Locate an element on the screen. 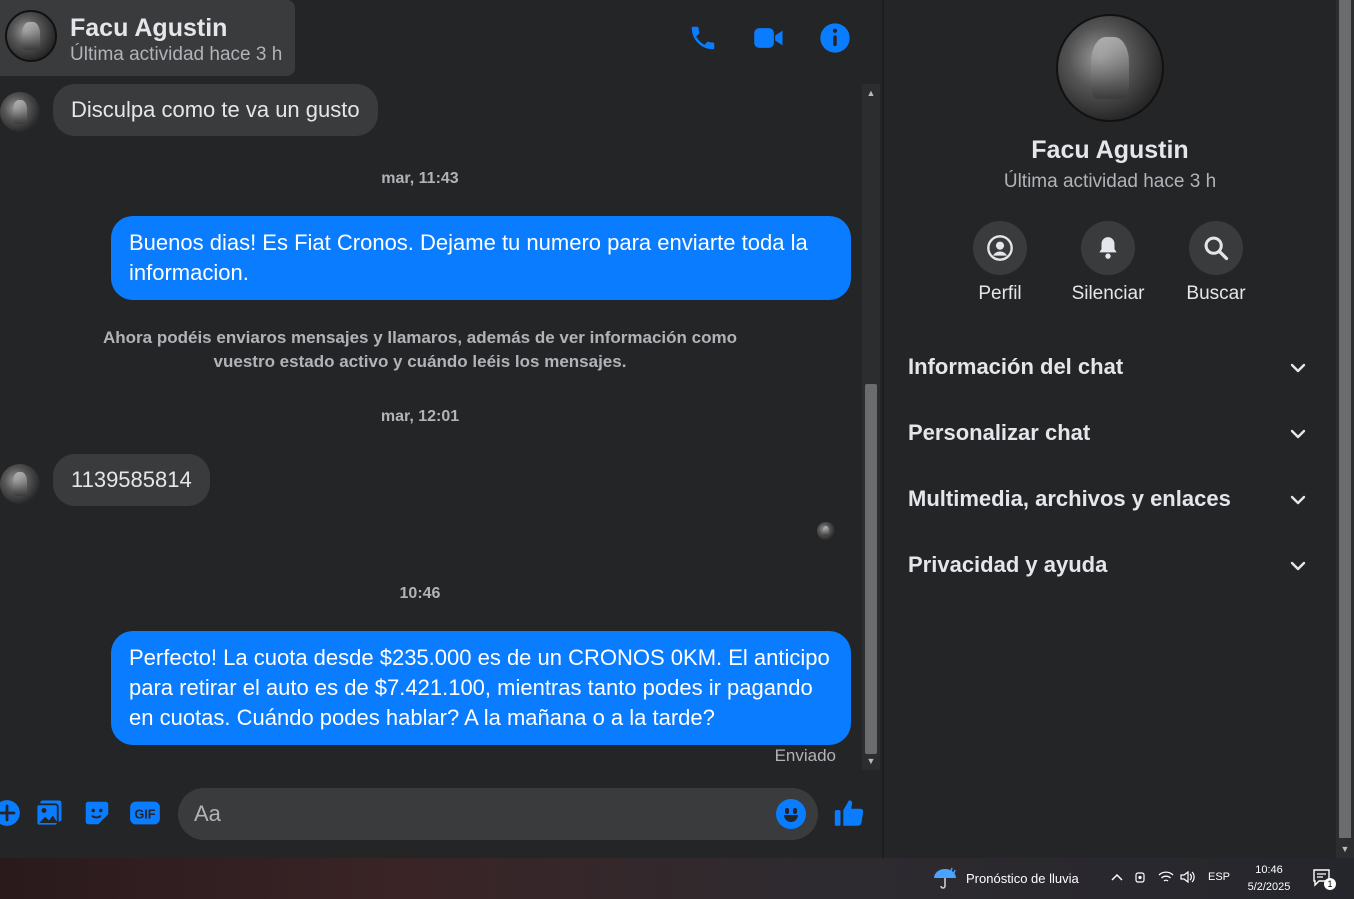 The image size is (1354, 899). svg-text: GIF is located at coordinates (145, 815).